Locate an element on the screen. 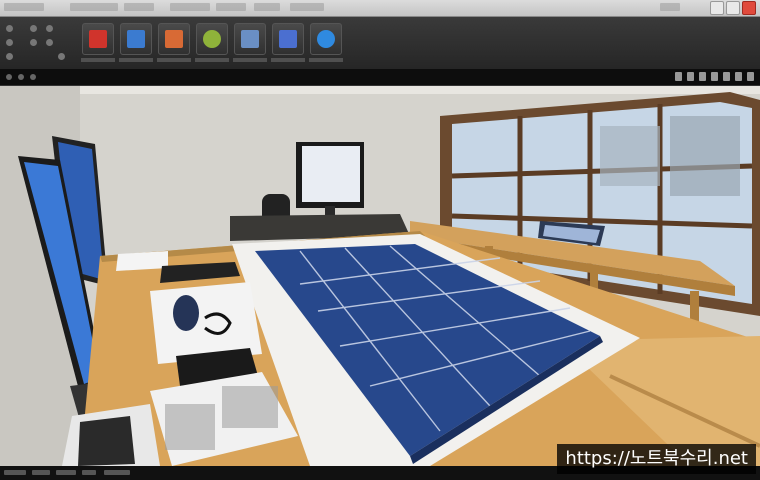  picture-blue-icon is located at coordinates (136, 39).